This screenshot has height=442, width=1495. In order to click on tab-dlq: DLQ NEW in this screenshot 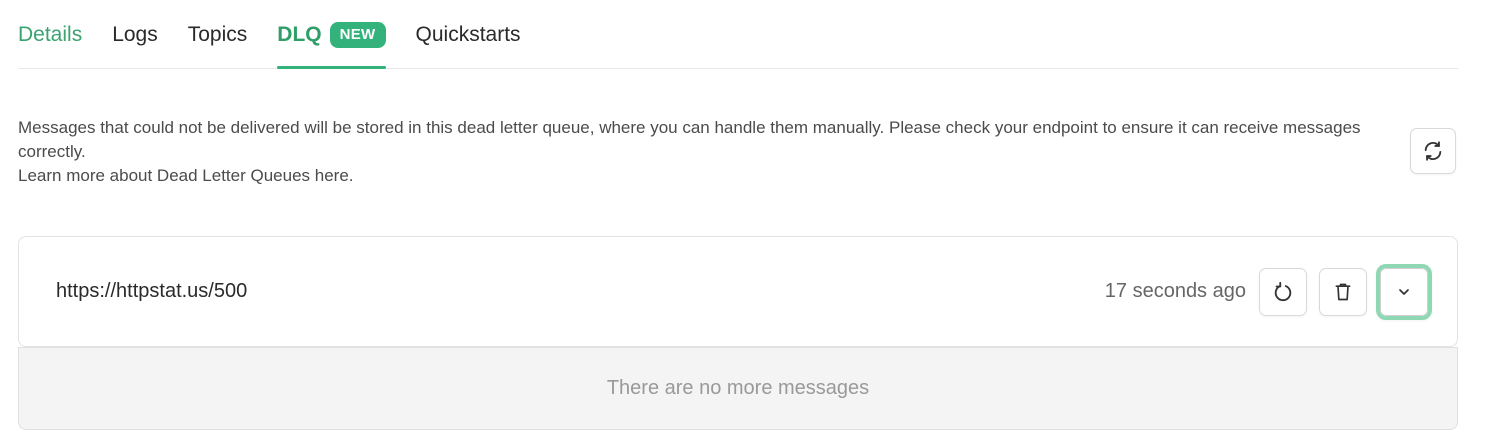, I will do `click(331, 34)`.